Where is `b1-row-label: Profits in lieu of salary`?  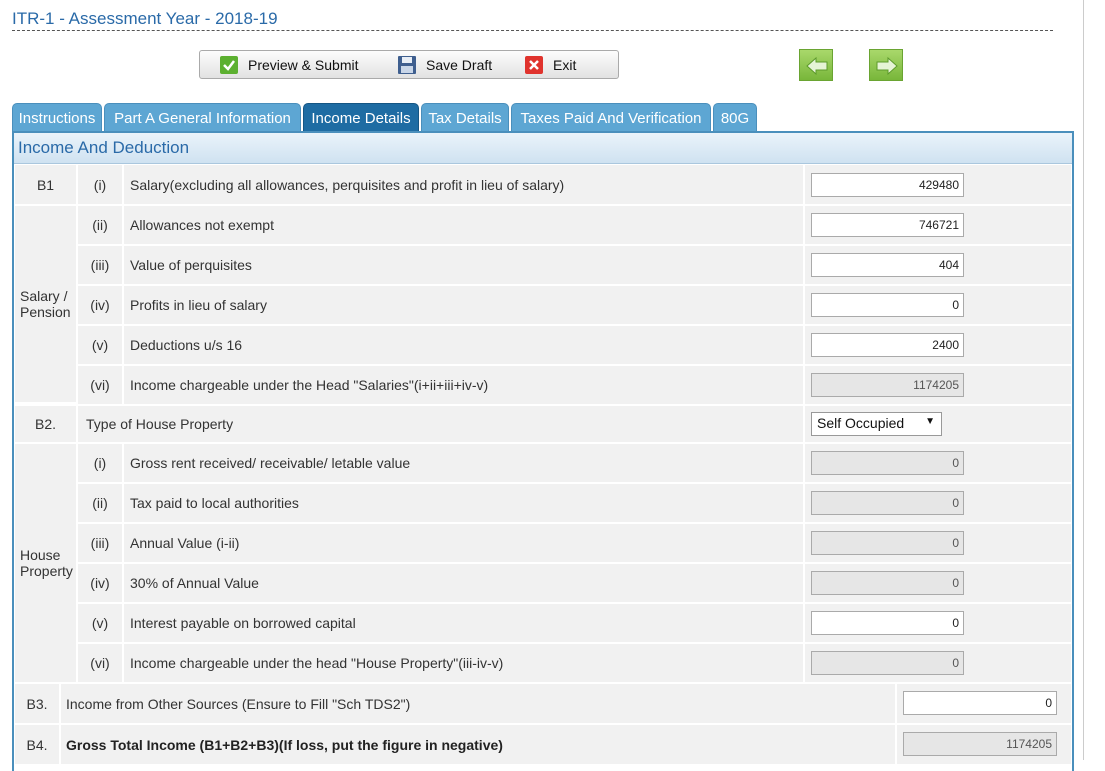 b1-row-label: Profits in lieu of salary is located at coordinates (463, 305).